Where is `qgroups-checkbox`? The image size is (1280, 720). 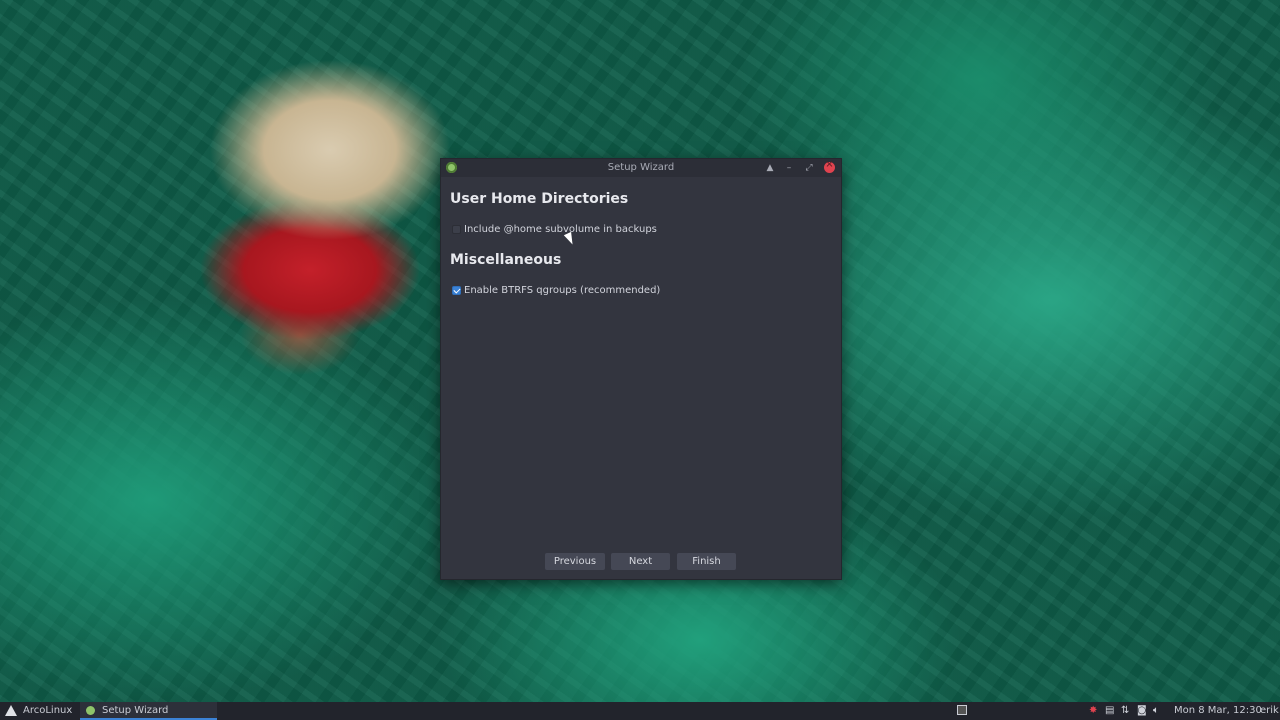
qgroups-checkbox is located at coordinates (456, 290).